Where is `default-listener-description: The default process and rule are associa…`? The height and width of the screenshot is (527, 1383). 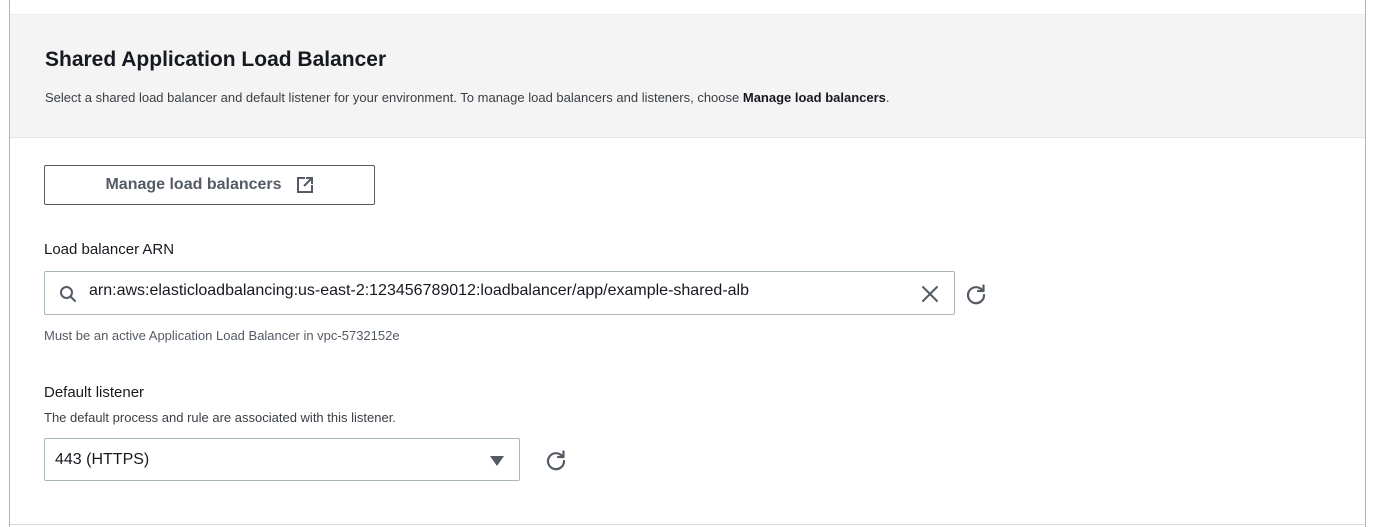 default-listener-description: The default process and rule are associa… is located at coordinates (220, 417).